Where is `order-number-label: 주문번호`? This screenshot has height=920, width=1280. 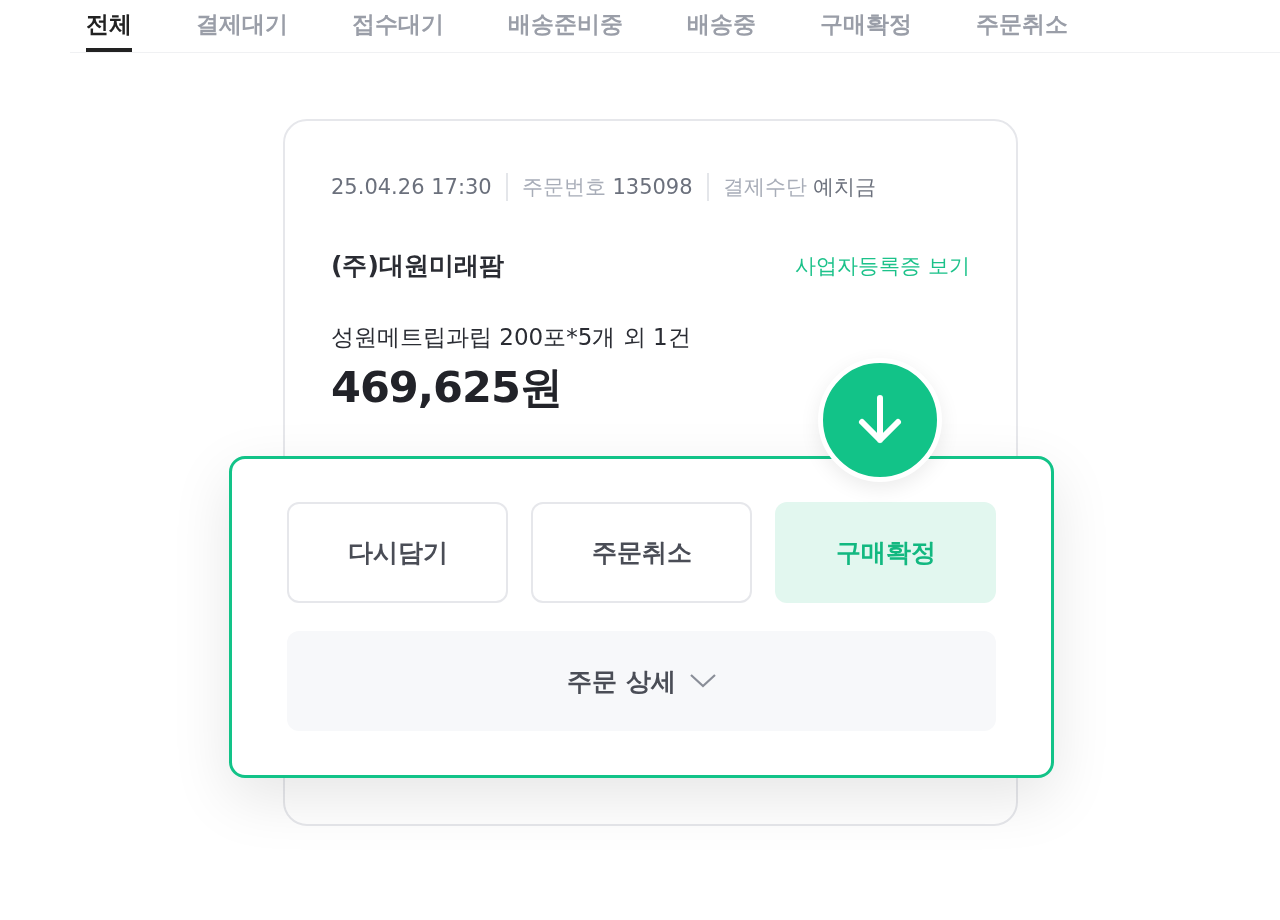
order-number-label: 주문번호 is located at coordinates (563, 187).